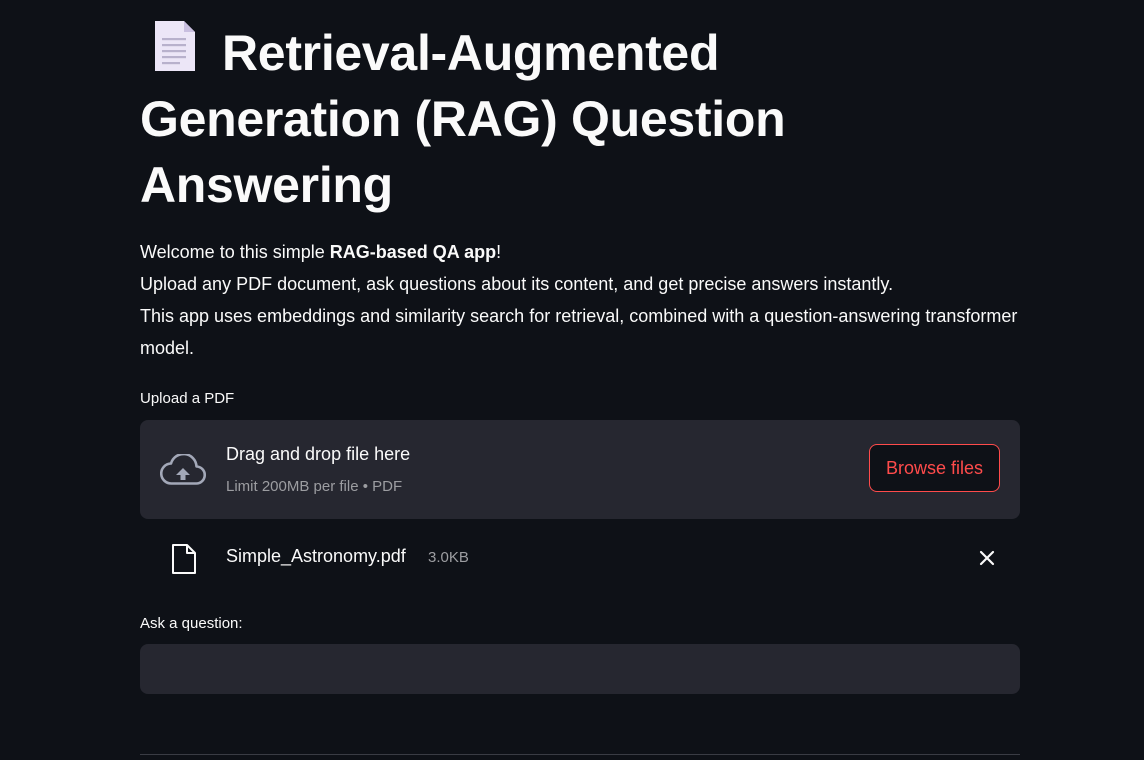  Describe the element at coordinates (318, 454) in the screenshot. I see `drop-instruction: Drag and drop file here` at that location.